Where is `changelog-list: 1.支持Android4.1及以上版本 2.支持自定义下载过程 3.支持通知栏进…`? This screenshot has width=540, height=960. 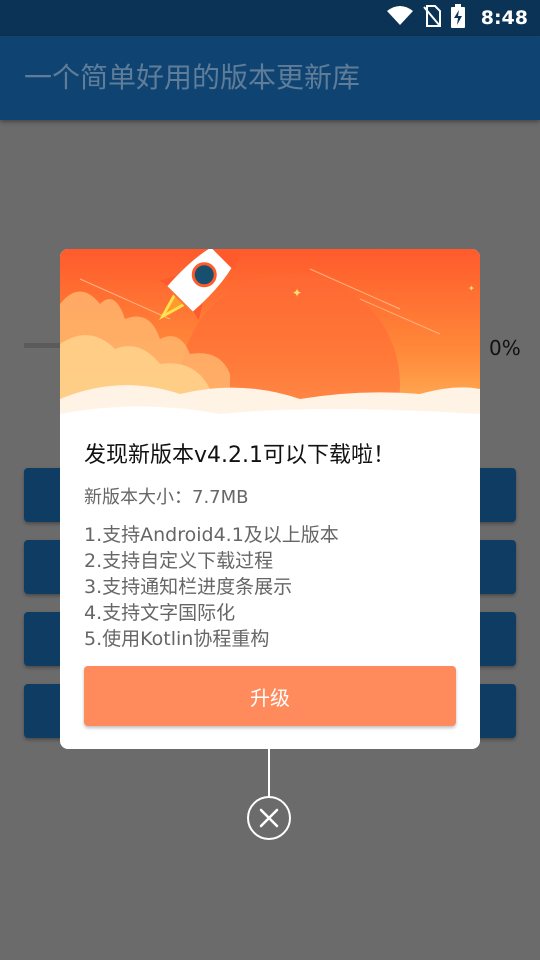 changelog-list: 1.支持Android4.1及以上版本 2.支持自定义下载过程 3.支持通知栏进… is located at coordinates (270, 587).